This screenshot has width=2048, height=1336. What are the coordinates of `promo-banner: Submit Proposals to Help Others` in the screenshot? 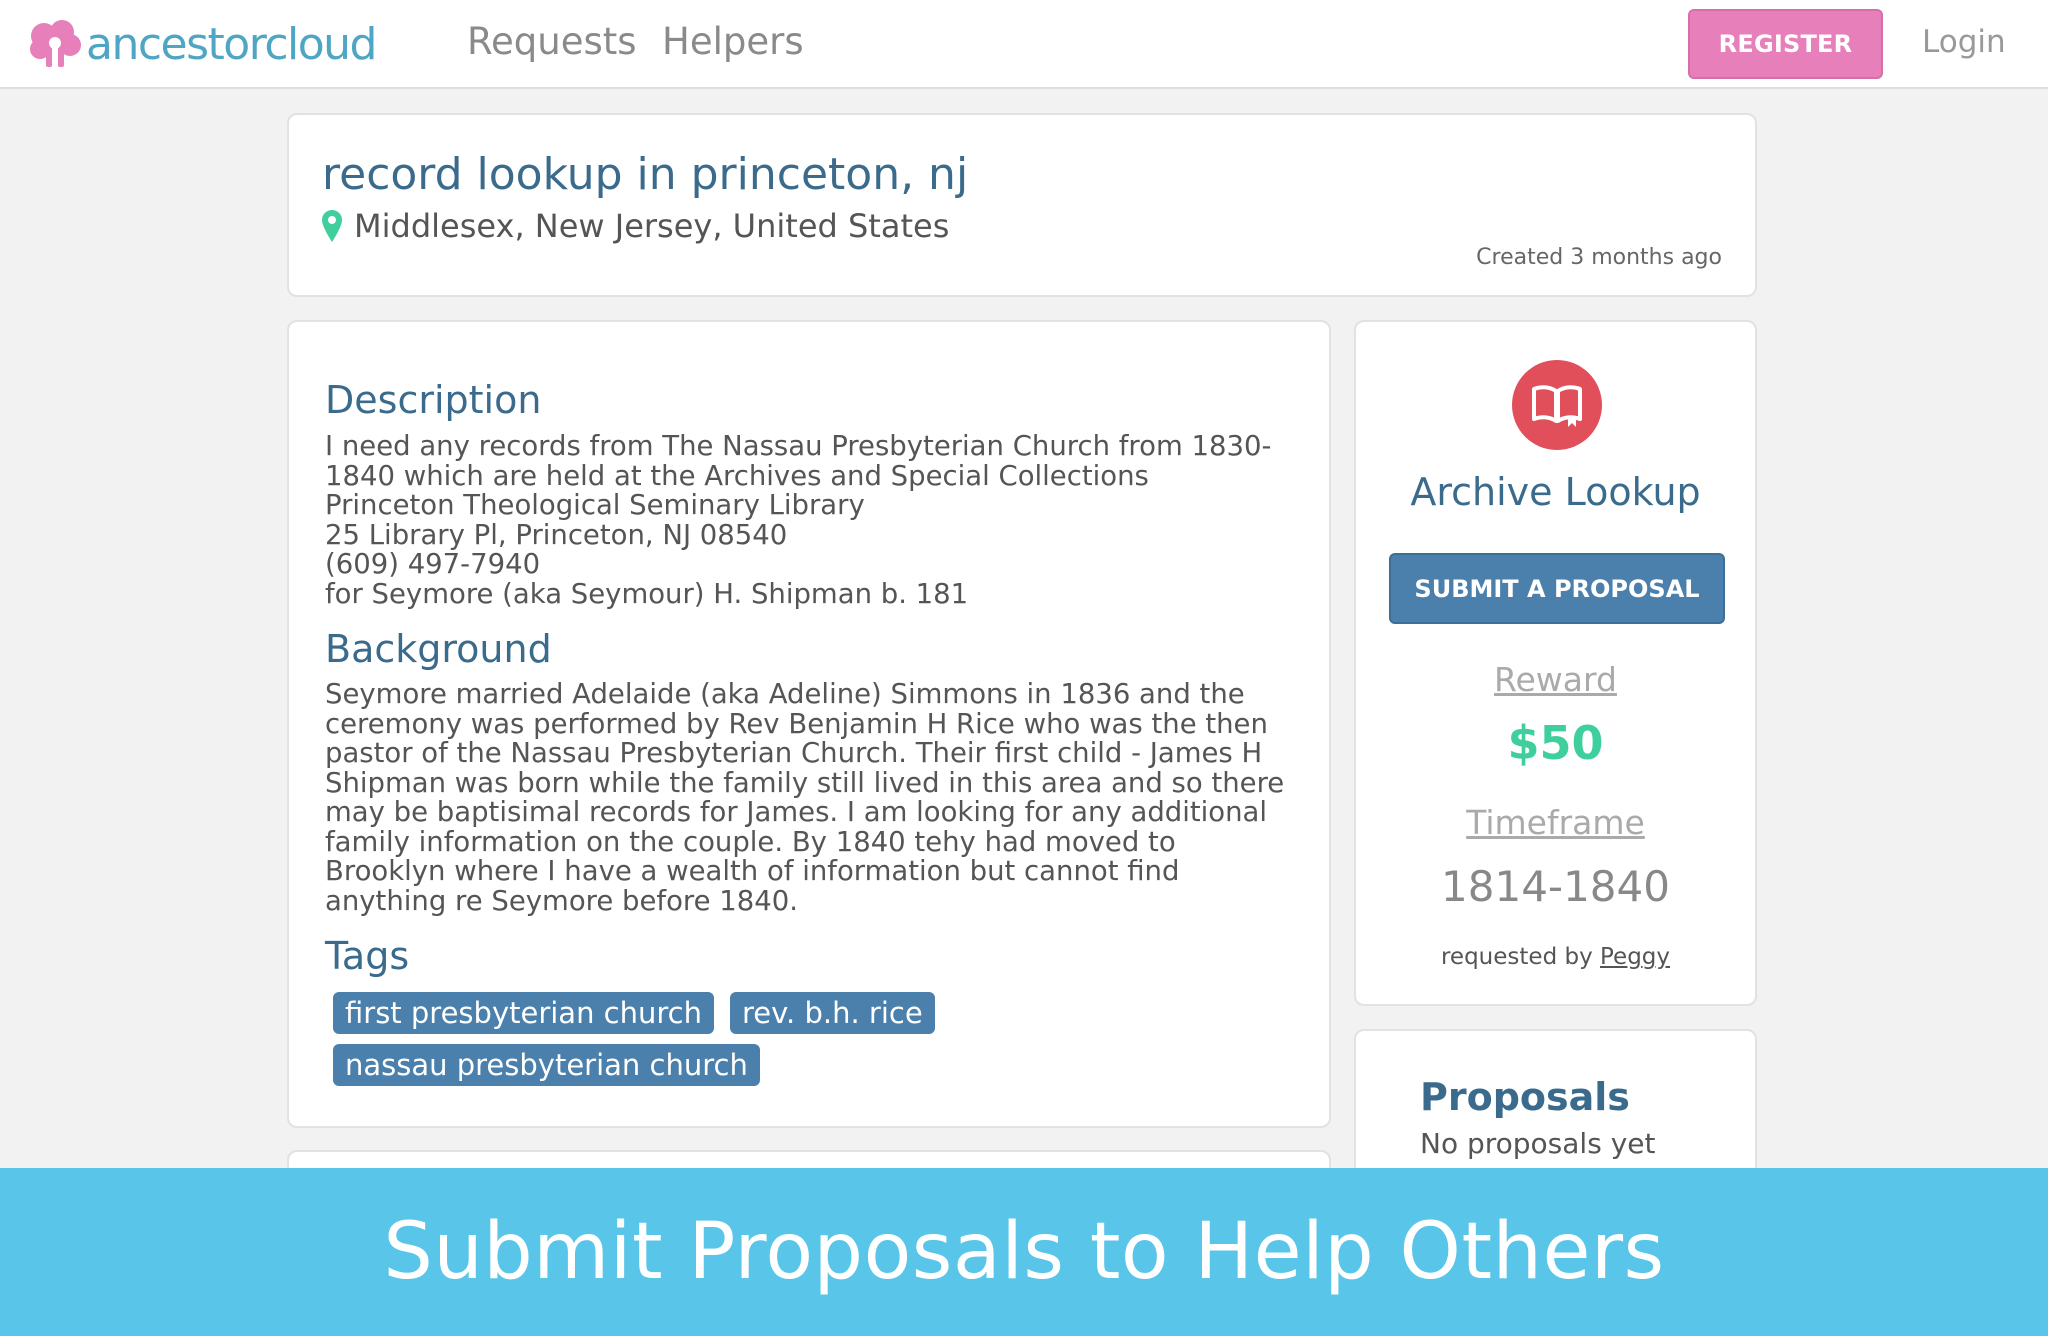 It's located at (1024, 1252).